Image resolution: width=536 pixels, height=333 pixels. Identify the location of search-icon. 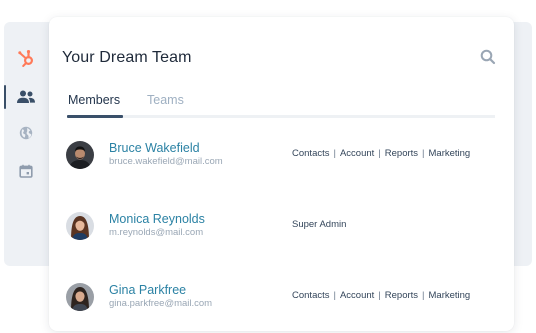
(488, 57).